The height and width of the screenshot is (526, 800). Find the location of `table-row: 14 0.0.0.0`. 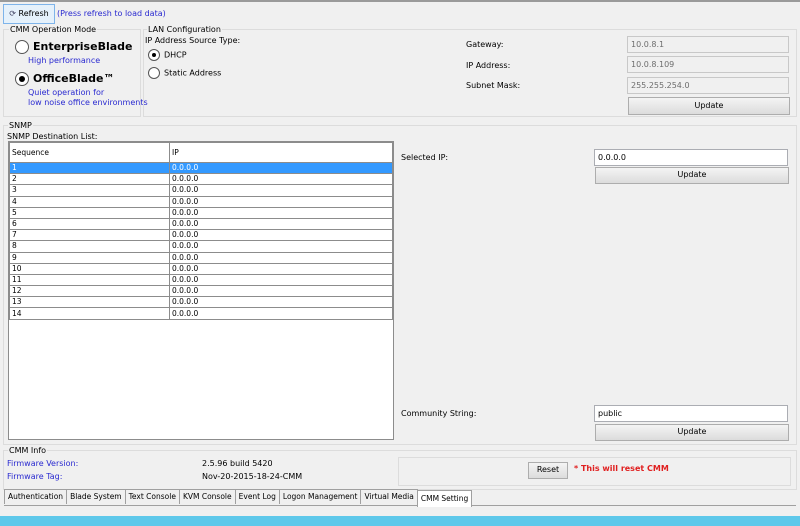

table-row: 14 0.0.0.0 is located at coordinates (201, 313).